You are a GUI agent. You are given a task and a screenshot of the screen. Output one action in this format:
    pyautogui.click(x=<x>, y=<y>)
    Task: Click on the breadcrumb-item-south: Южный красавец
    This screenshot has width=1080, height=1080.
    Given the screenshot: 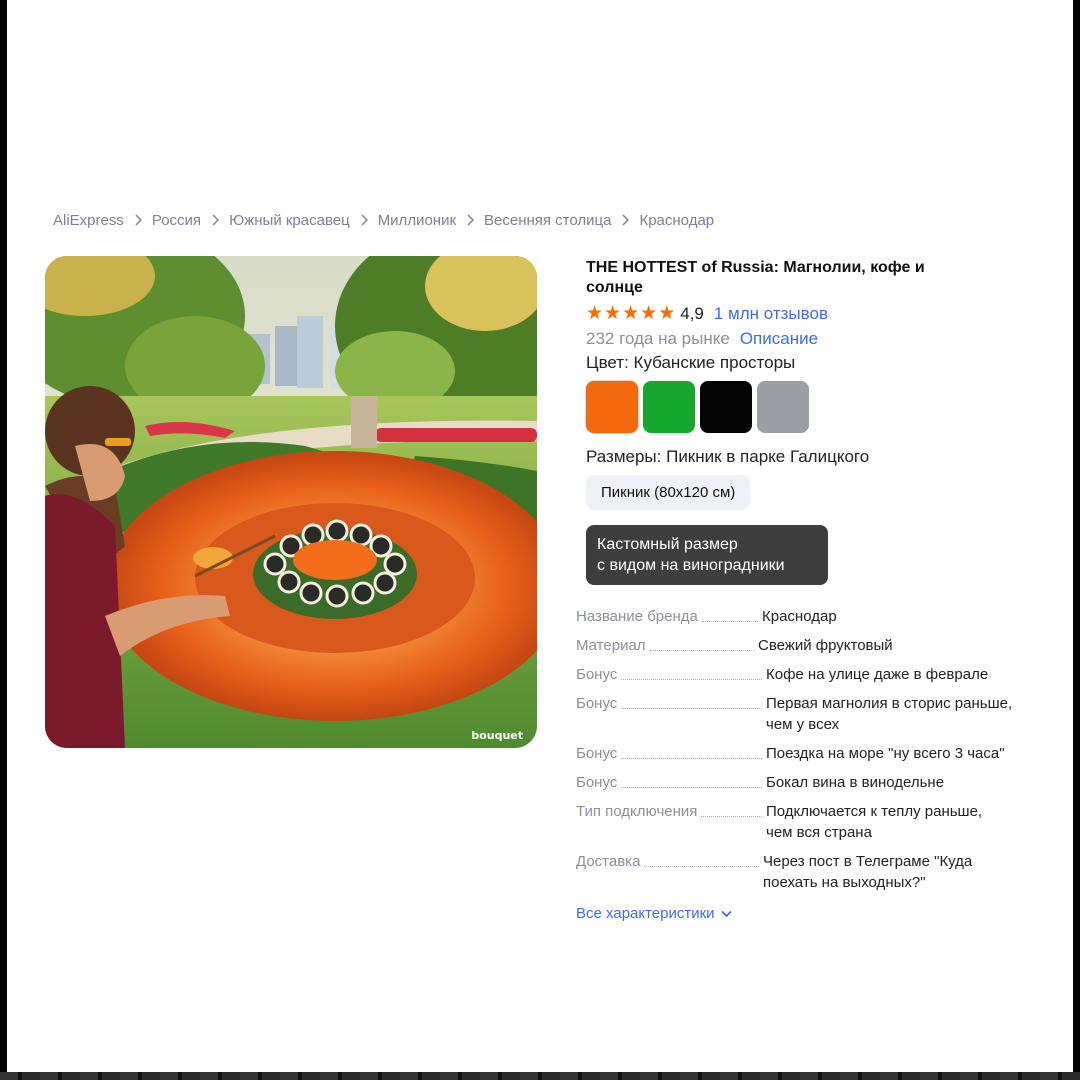 What is the action you would take?
    pyautogui.click(x=289, y=220)
    